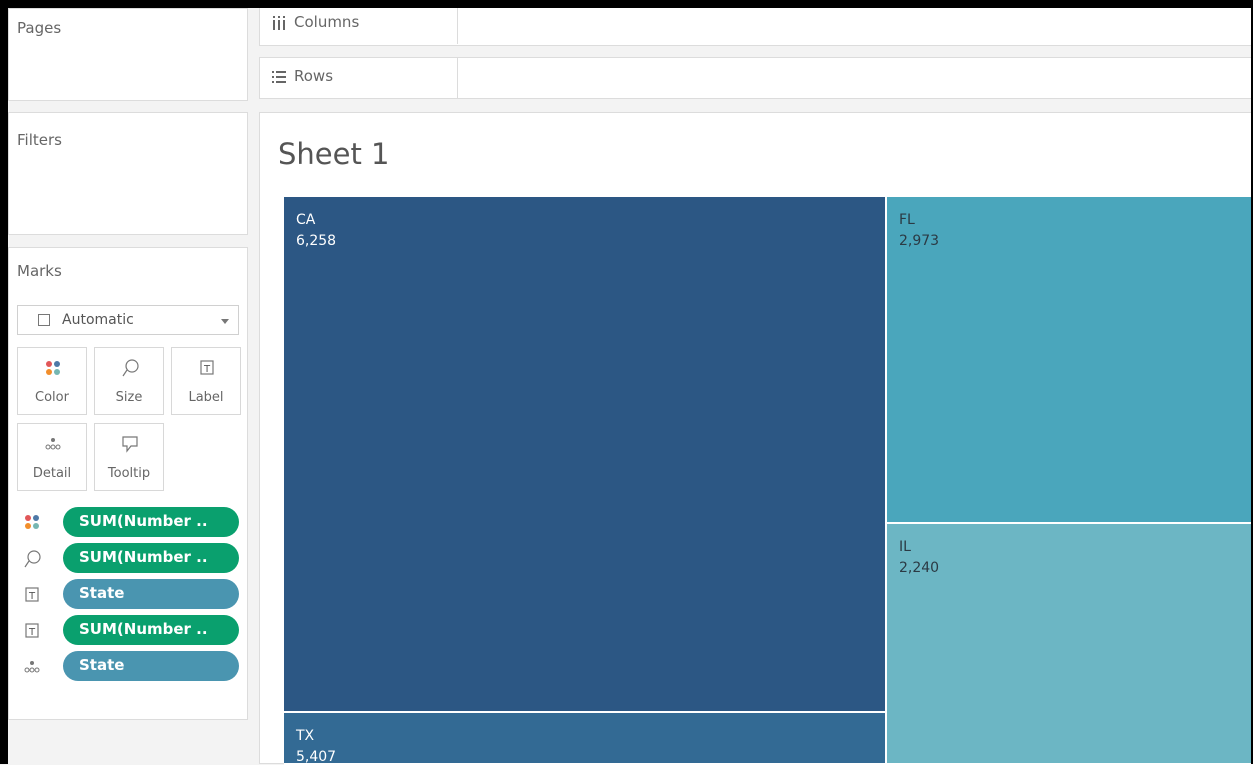 The width and height of the screenshot is (1253, 765). I want to click on color-button: Color, so click(52, 381).